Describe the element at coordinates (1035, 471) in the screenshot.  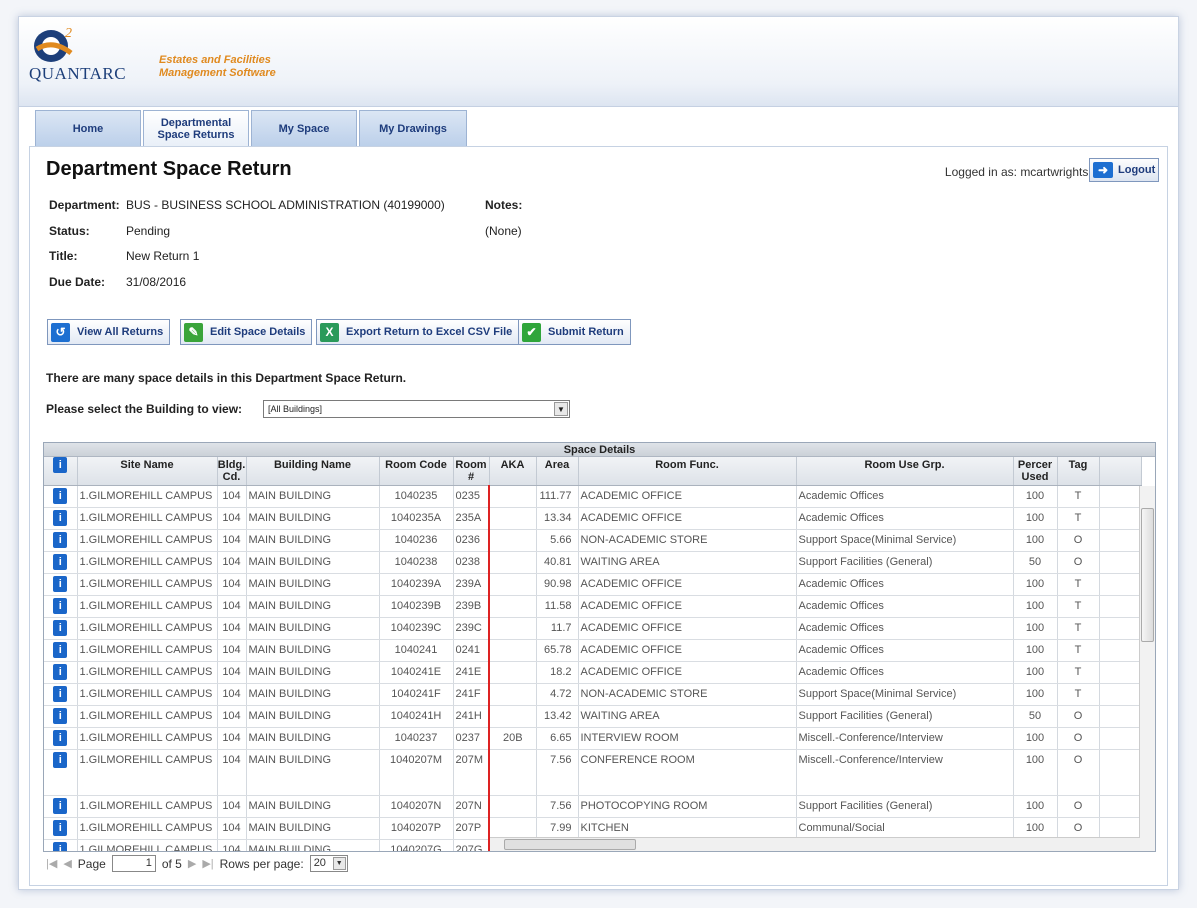
I see `col-percent-used: Percer Used` at that location.